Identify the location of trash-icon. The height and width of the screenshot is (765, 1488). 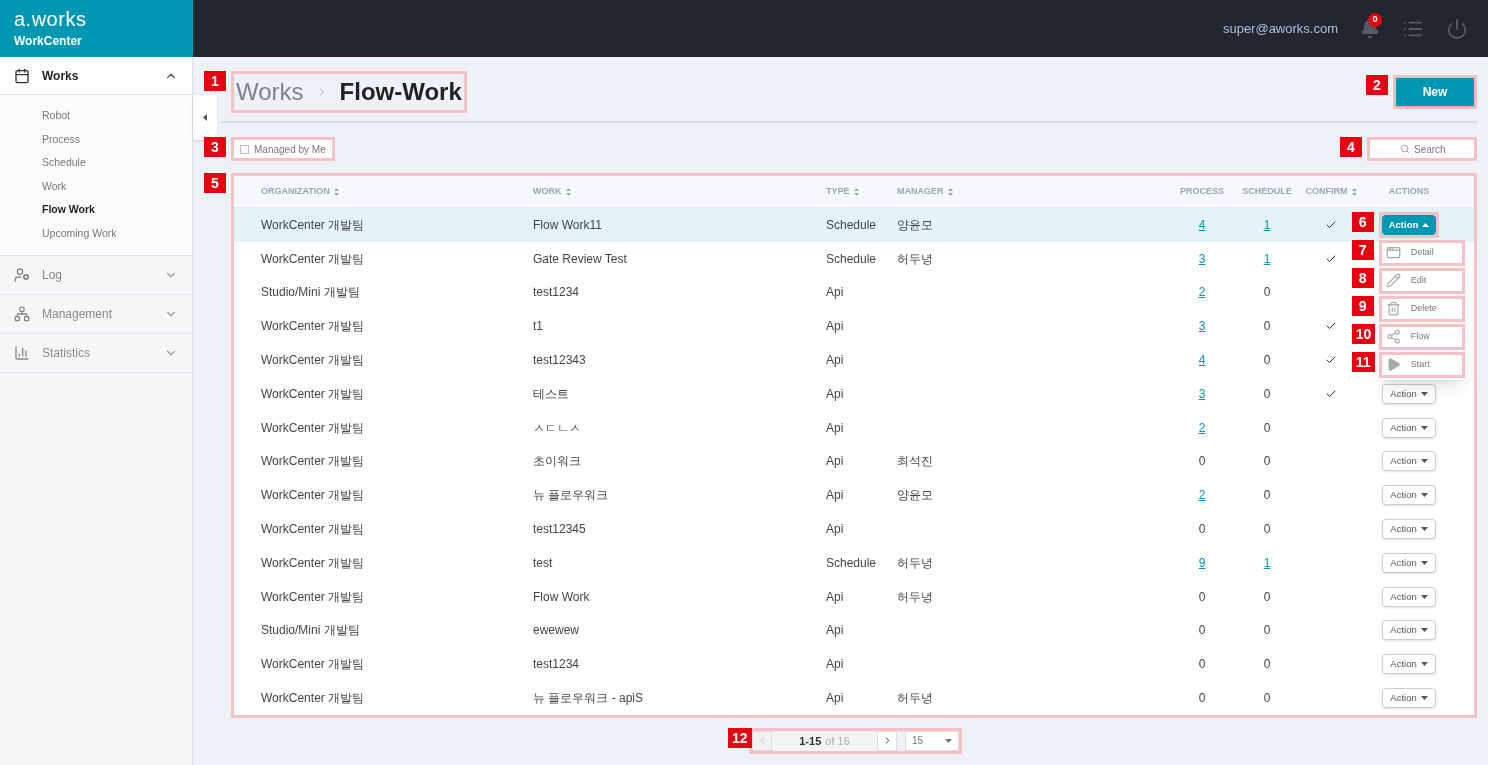
(1393, 309).